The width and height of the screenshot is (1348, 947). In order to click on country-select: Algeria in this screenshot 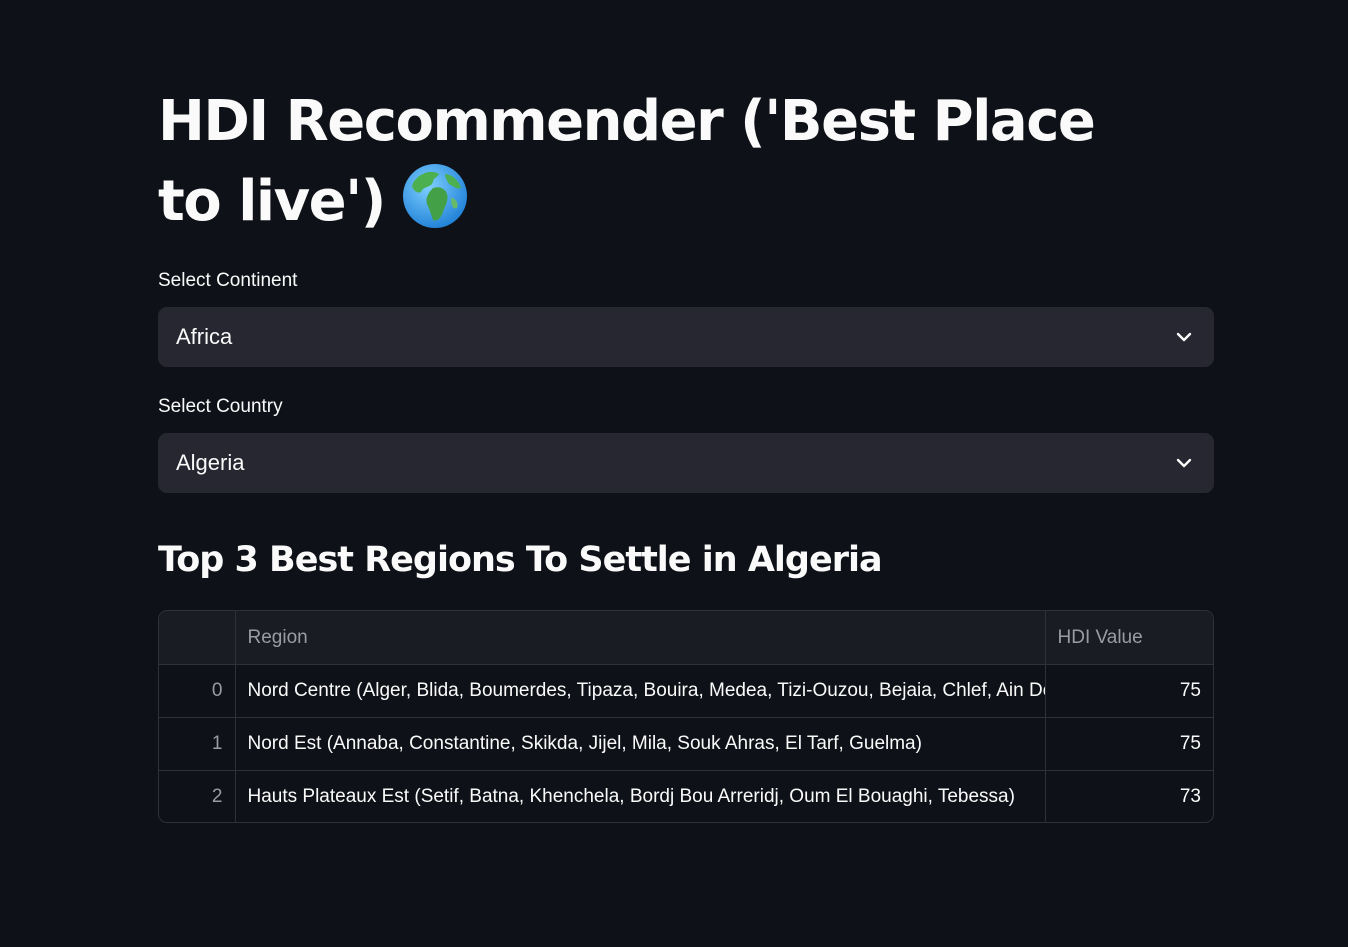, I will do `click(686, 463)`.